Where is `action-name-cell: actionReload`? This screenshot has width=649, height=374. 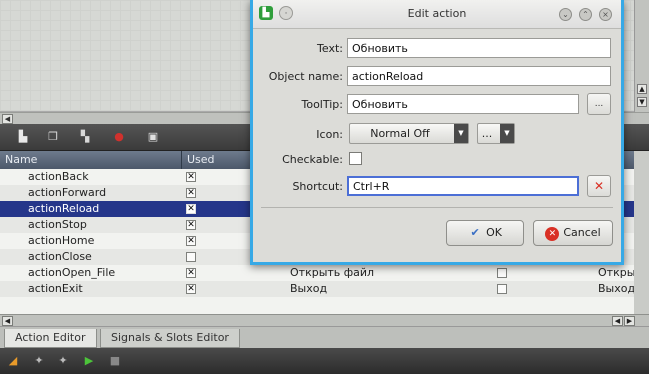
action-name-cell: actionReload is located at coordinates (64, 208).